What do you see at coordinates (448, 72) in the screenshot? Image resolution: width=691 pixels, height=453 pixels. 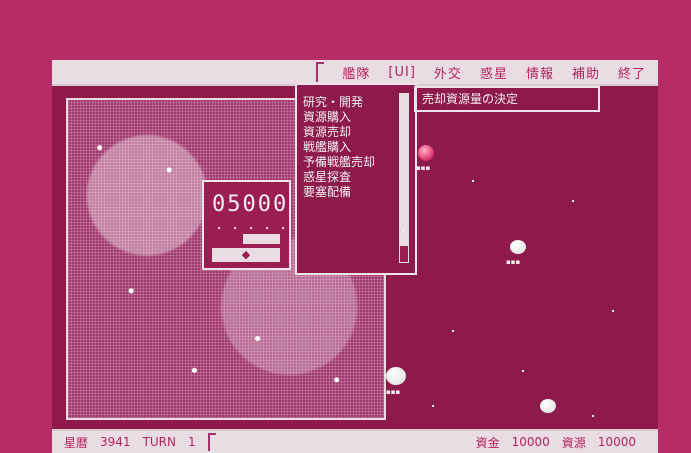 I see `menu-item-diplomacy: 外交` at bounding box center [448, 72].